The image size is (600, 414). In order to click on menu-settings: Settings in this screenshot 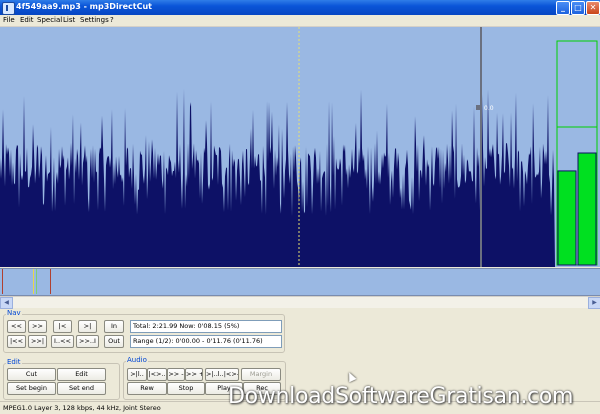, I will do `click(94, 20)`.